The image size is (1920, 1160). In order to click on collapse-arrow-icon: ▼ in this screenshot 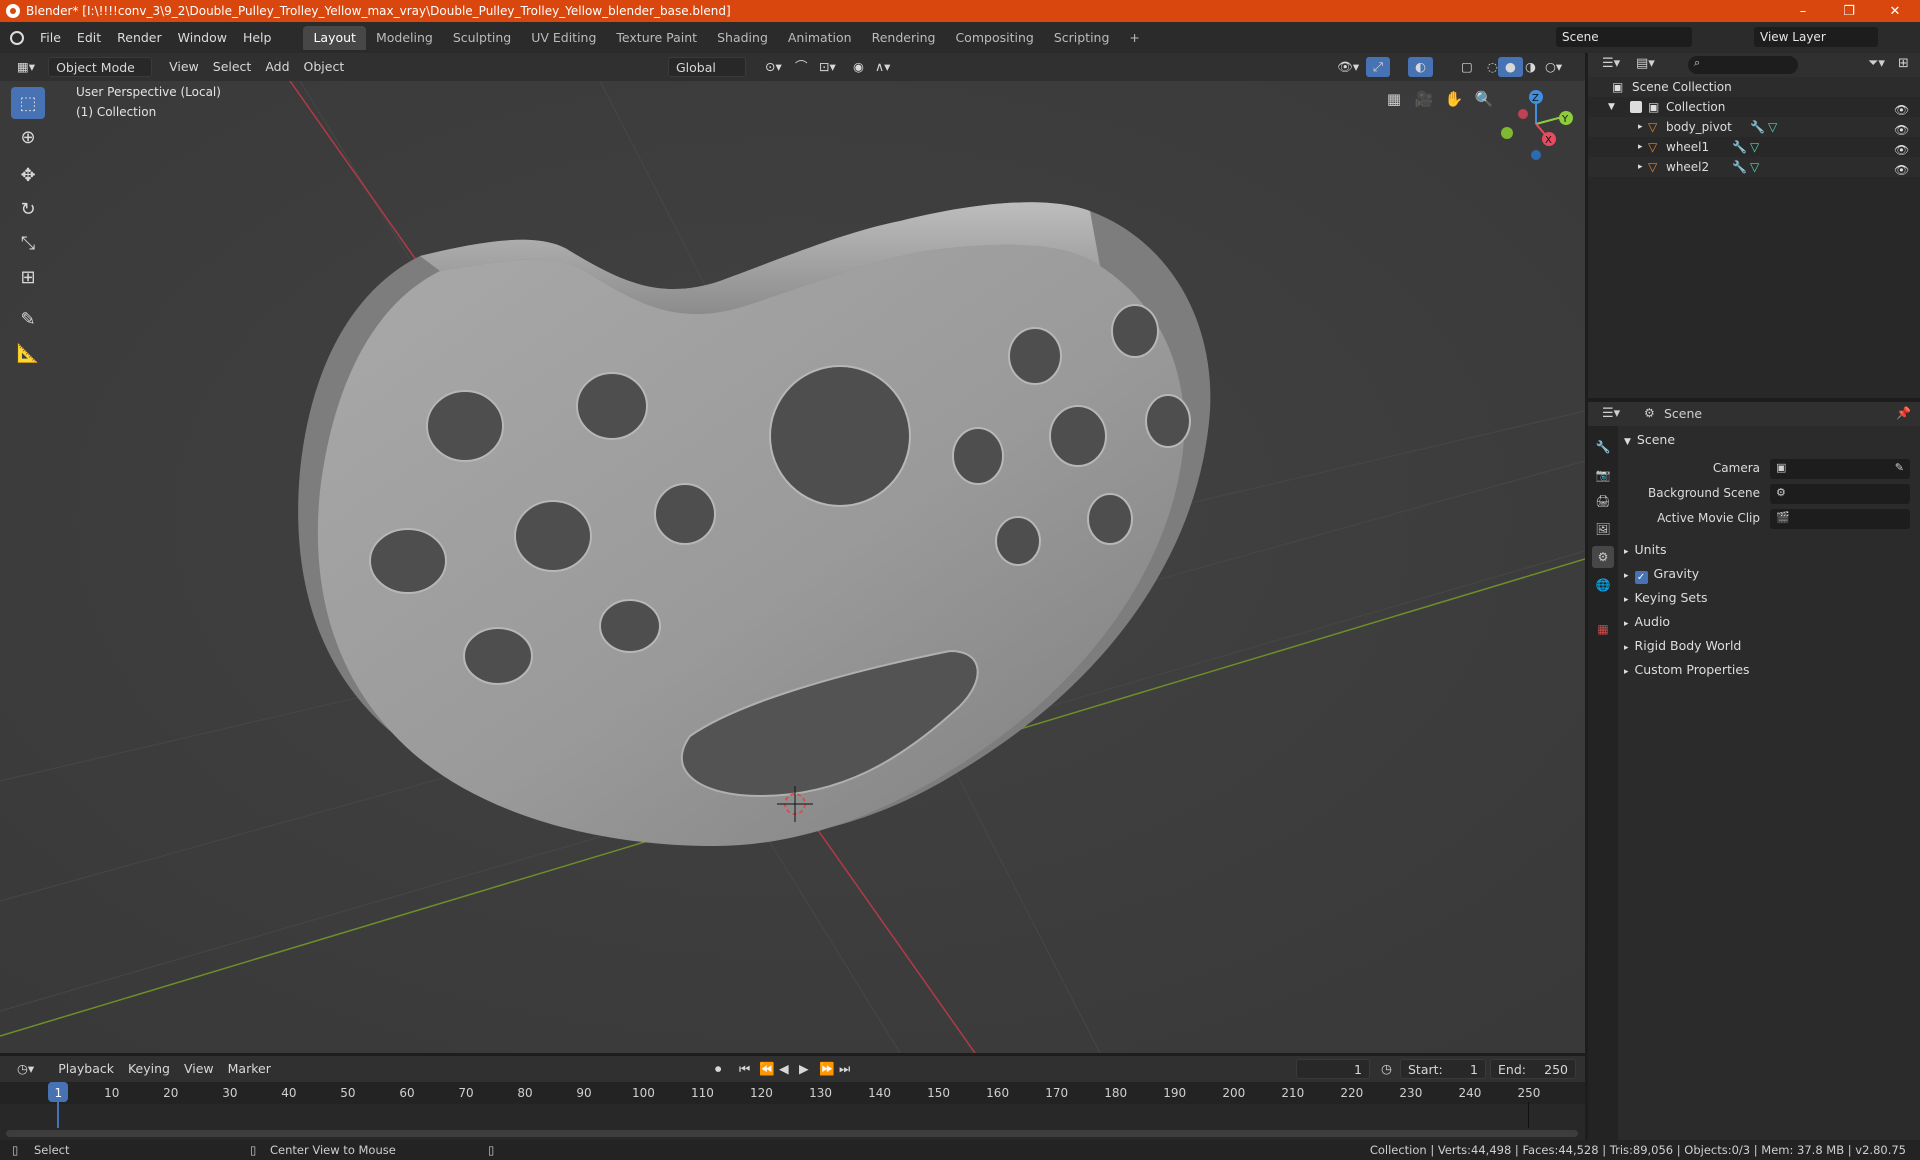, I will do `click(1611, 107)`.